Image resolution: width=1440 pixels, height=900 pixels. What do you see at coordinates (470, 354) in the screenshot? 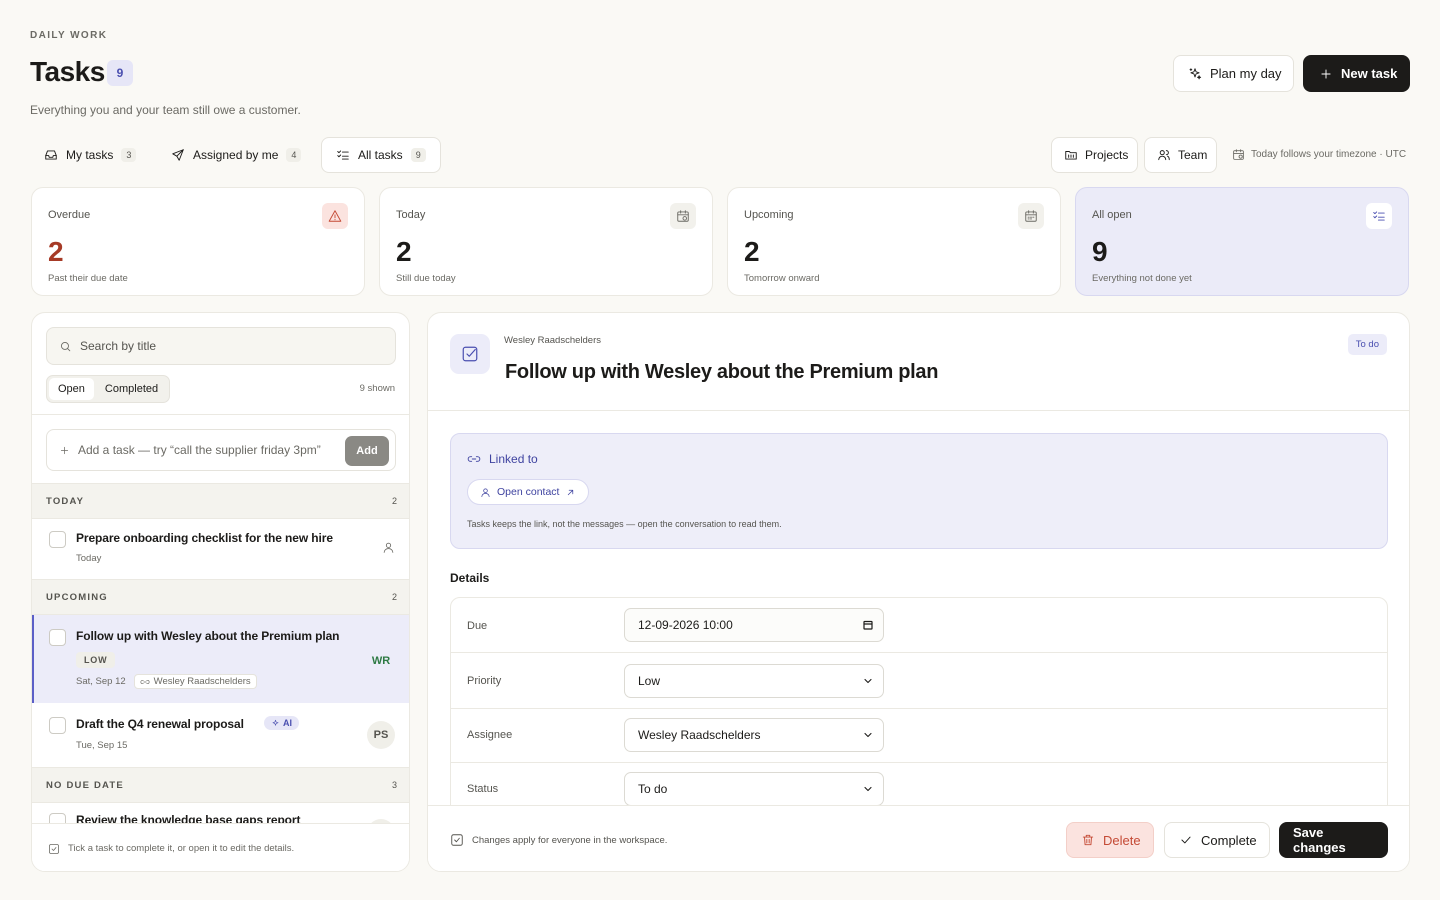
I see `task-check-icon` at bounding box center [470, 354].